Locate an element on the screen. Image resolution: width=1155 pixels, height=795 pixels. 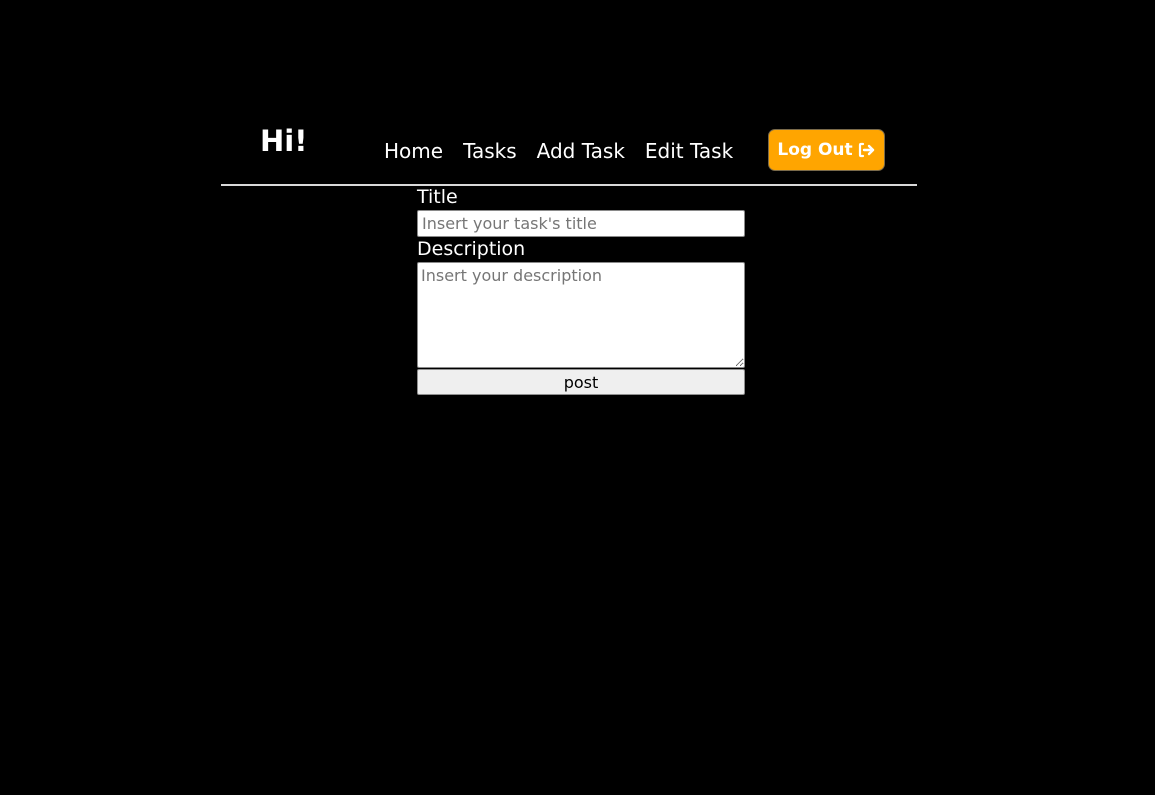
main-nav: Home Tasks Add Task Edit Task is located at coordinates (558, 151).